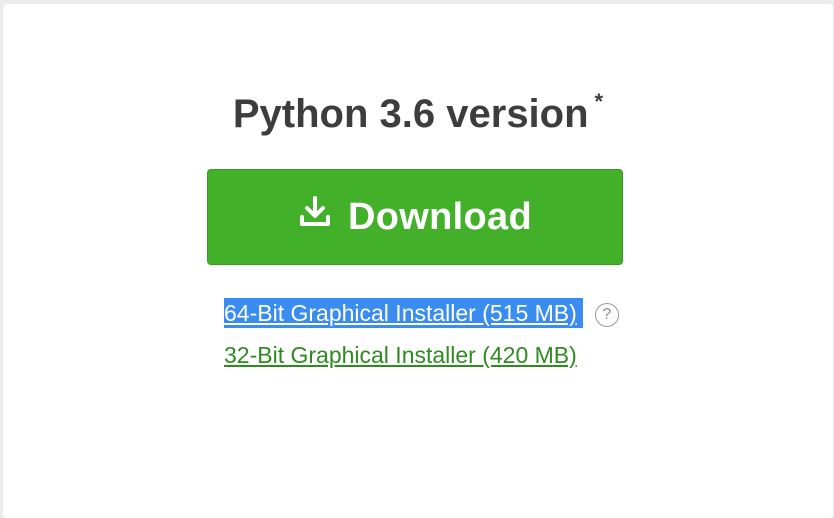 Image resolution: width=834 pixels, height=518 pixels. What do you see at coordinates (599, 101) in the screenshot?
I see `title-footnote-marker: *` at bounding box center [599, 101].